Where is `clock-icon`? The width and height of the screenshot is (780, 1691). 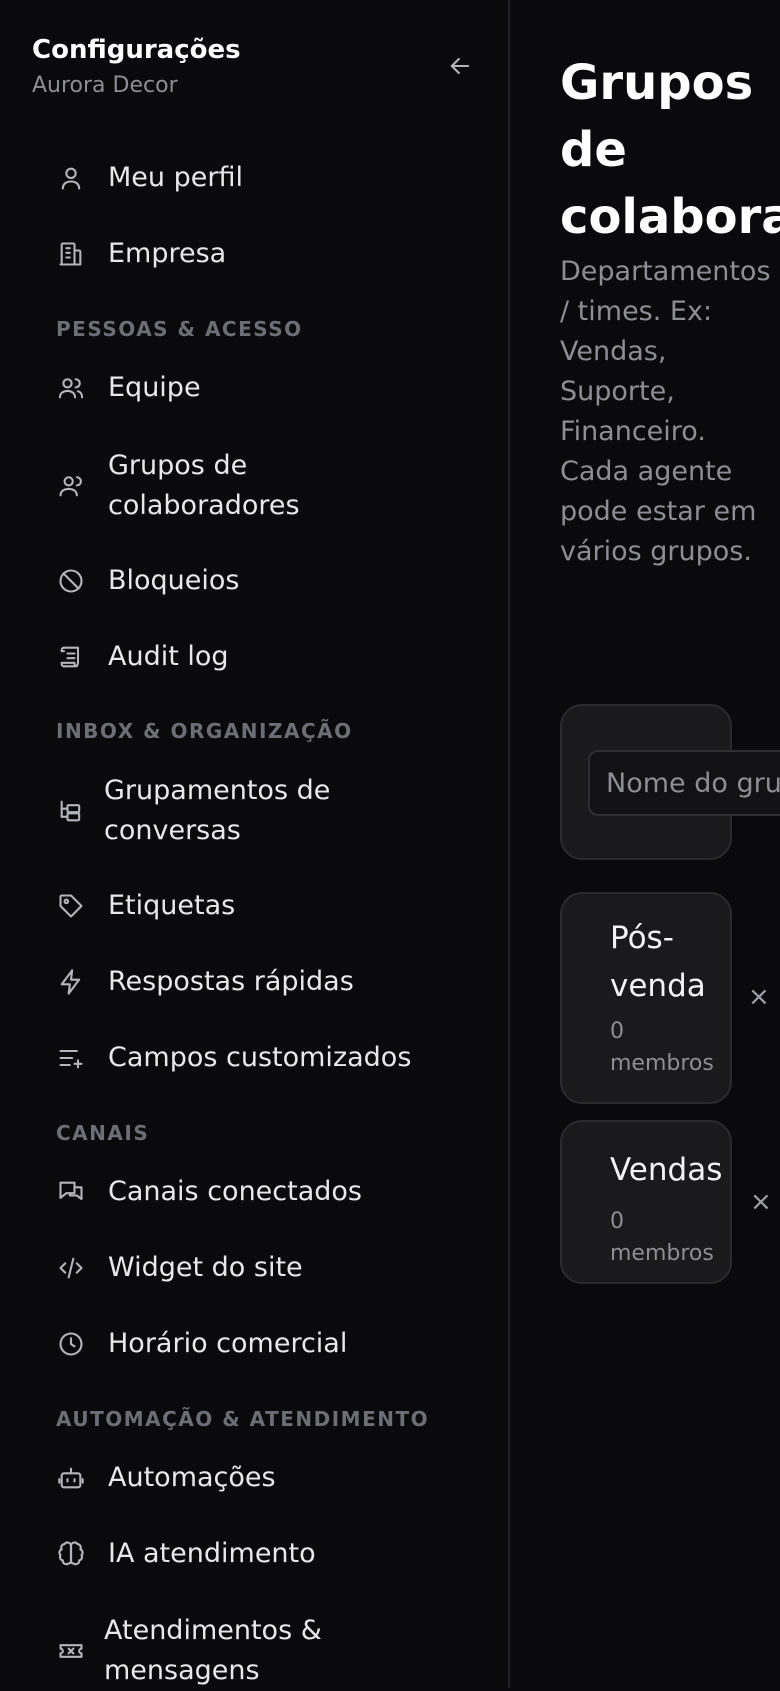 clock-icon is located at coordinates (71, 1344).